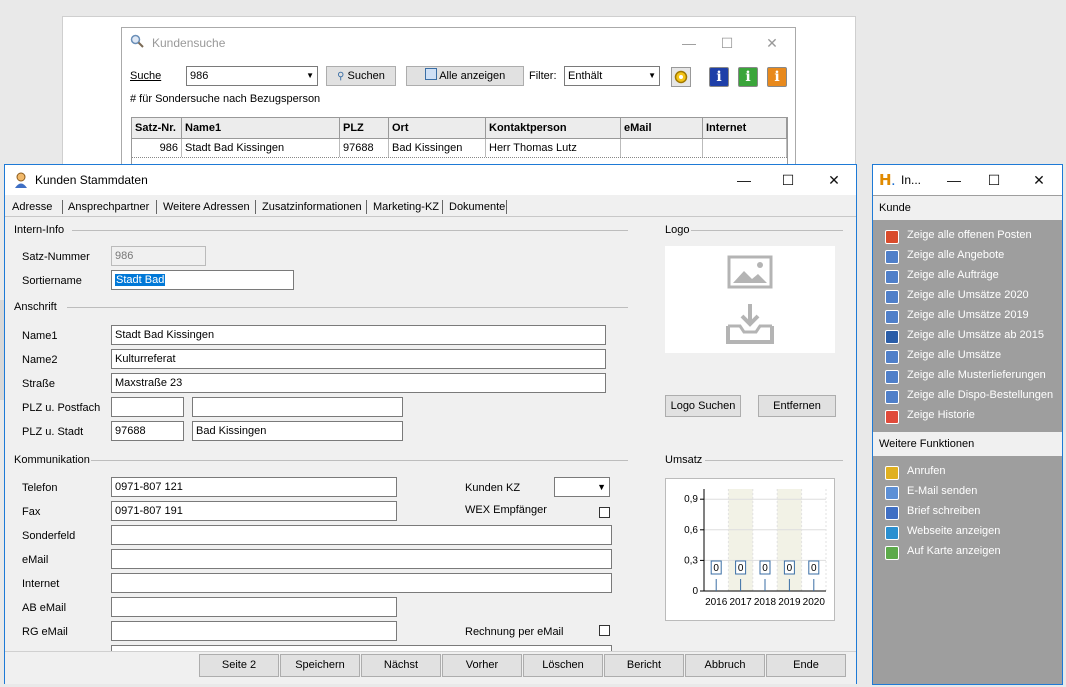  I want to click on loeschen-button: Löschen, so click(563, 665).